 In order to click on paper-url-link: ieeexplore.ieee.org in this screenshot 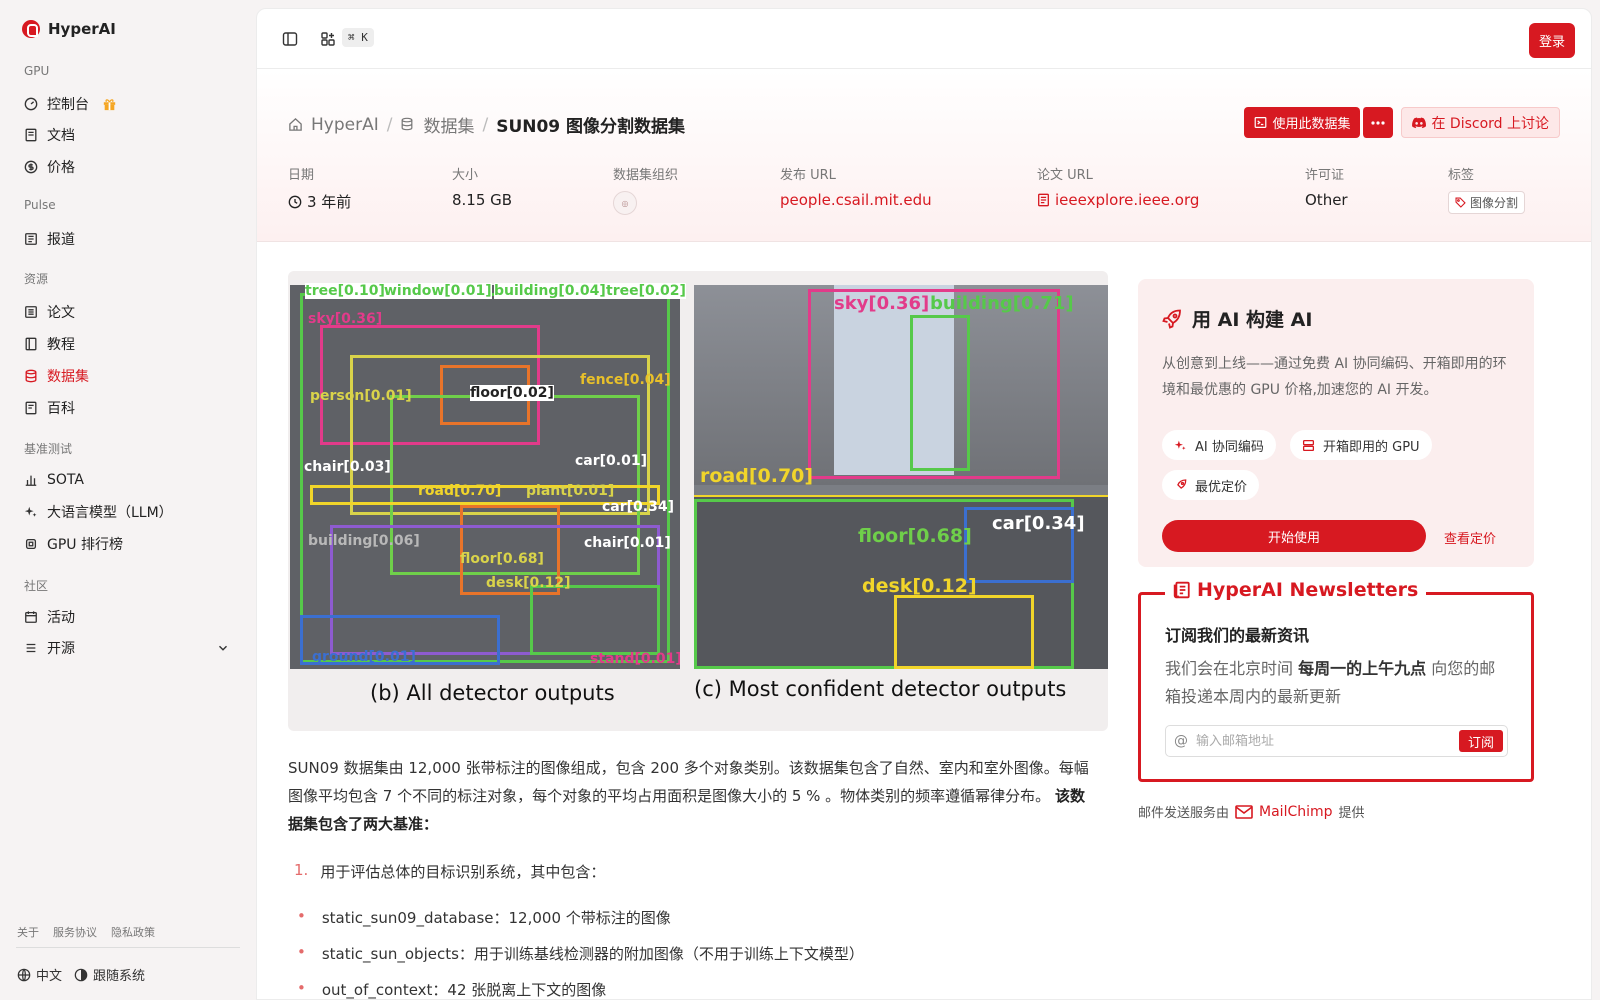, I will do `click(1118, 200)`.